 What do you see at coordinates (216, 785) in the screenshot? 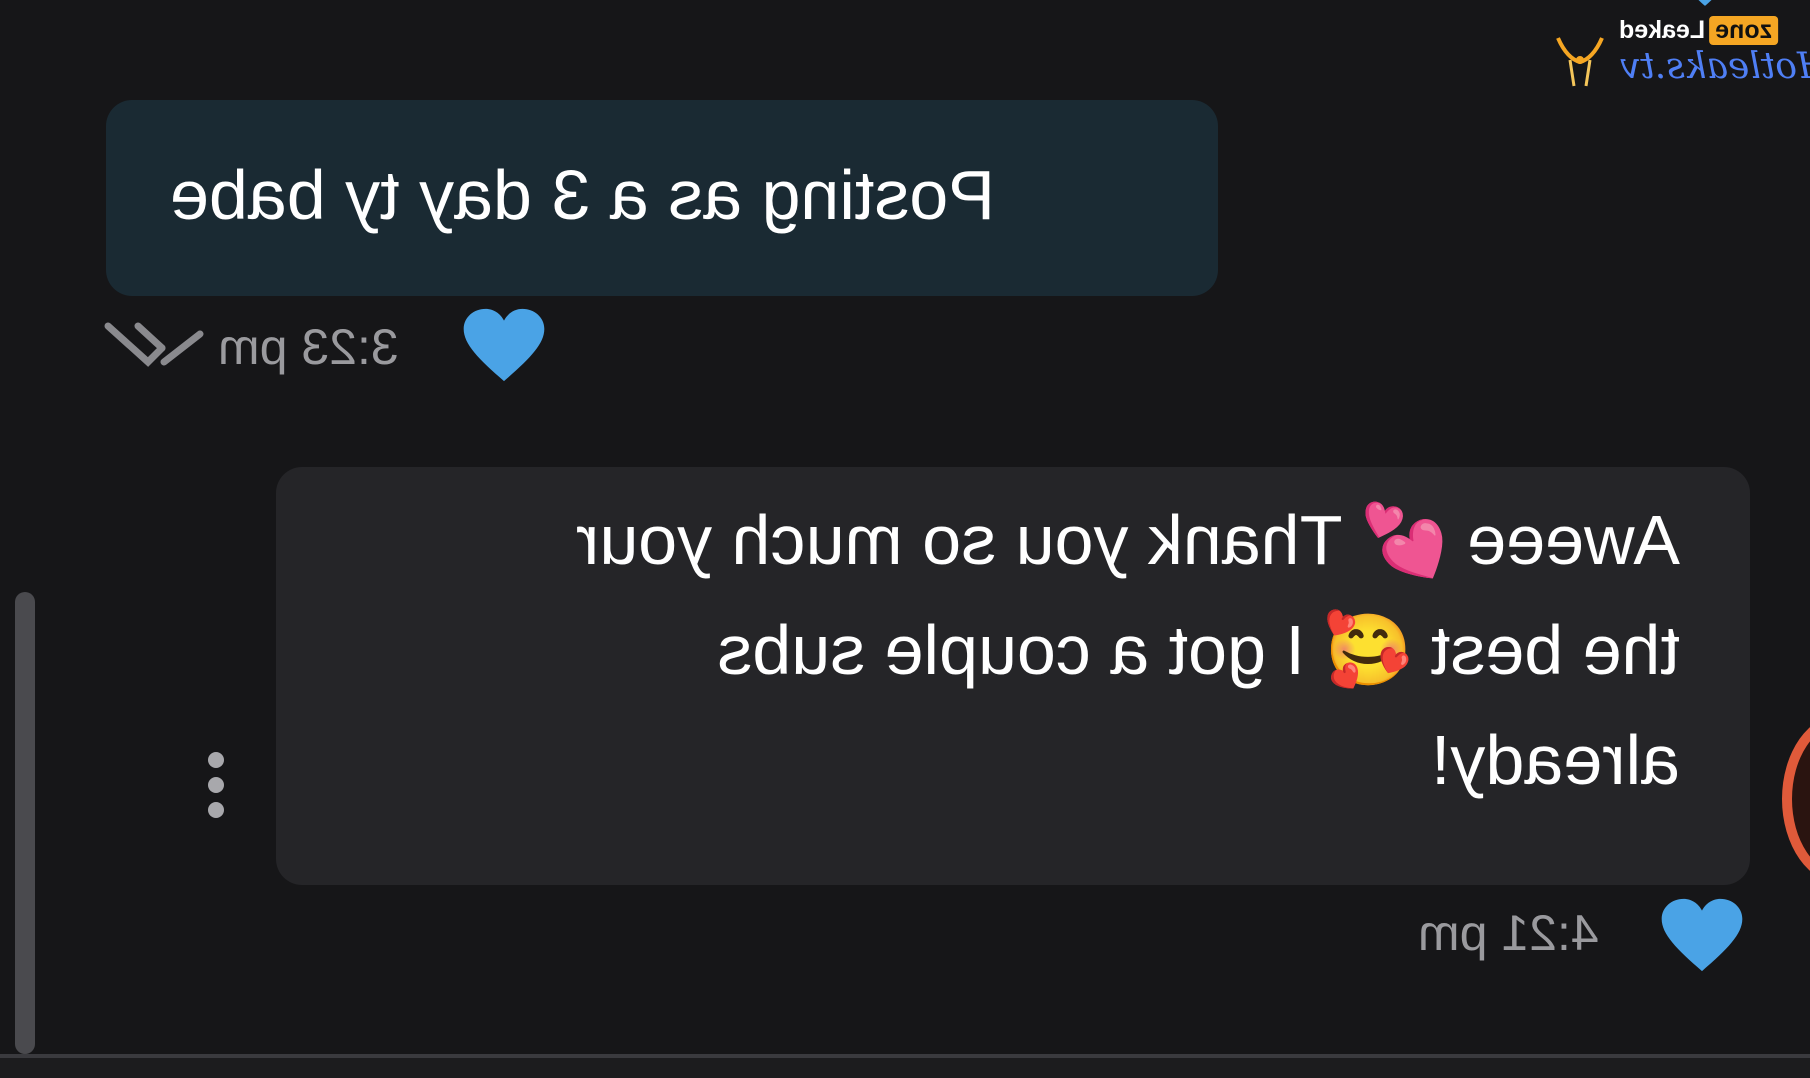
I see `message-options-icon` at bounding box center [216, 785].